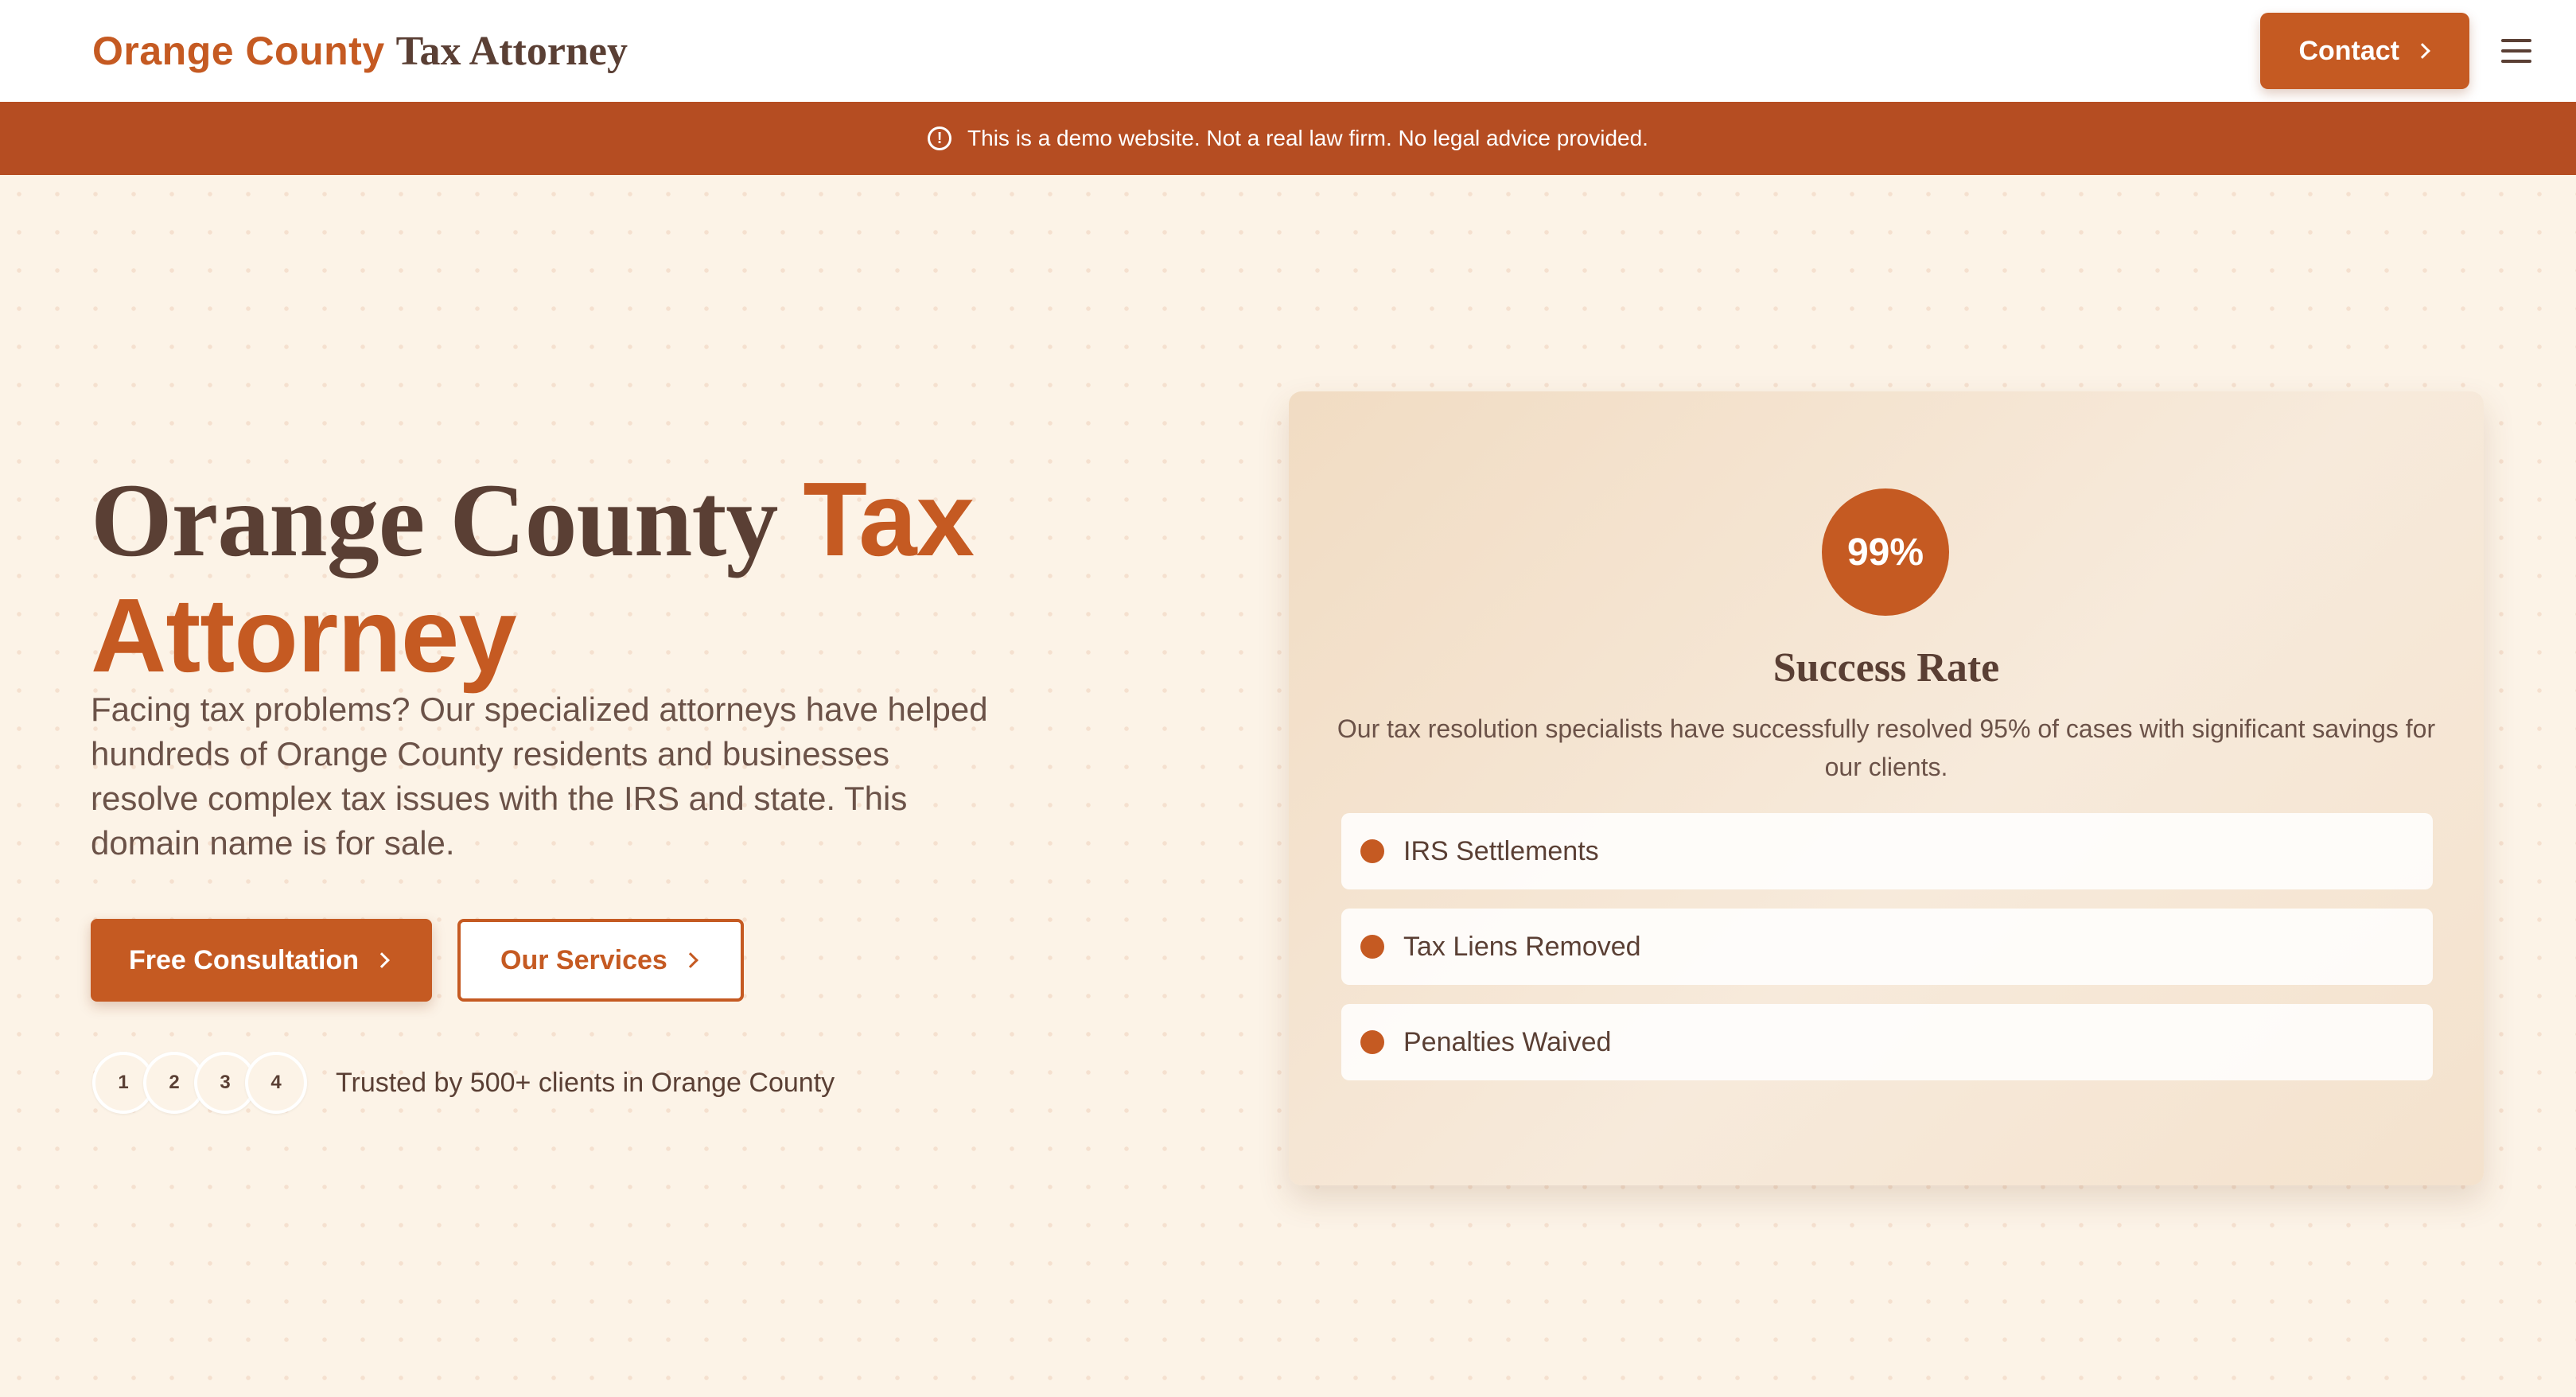 Image resolution: width=2576 pixels, height=1397 pixels. Describe the element at coordinates (245, 959) in the screenshot. I see `free-consultation-label: Free Consultation` at that location.